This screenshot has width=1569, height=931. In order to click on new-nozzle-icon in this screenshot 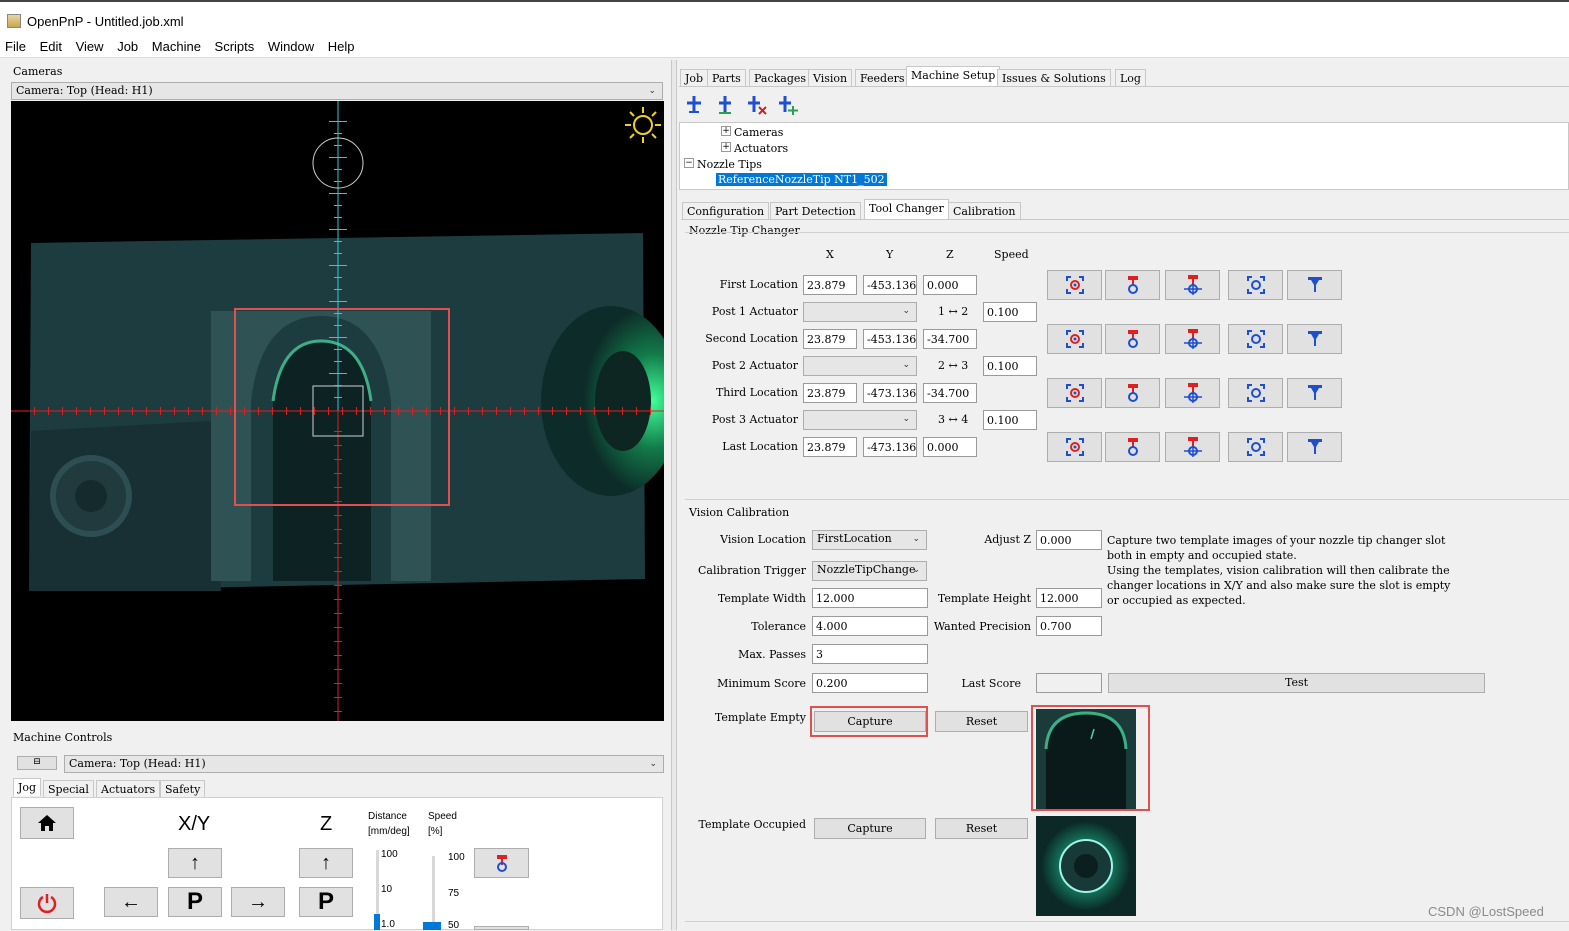, I will do `click(787, 104)`.